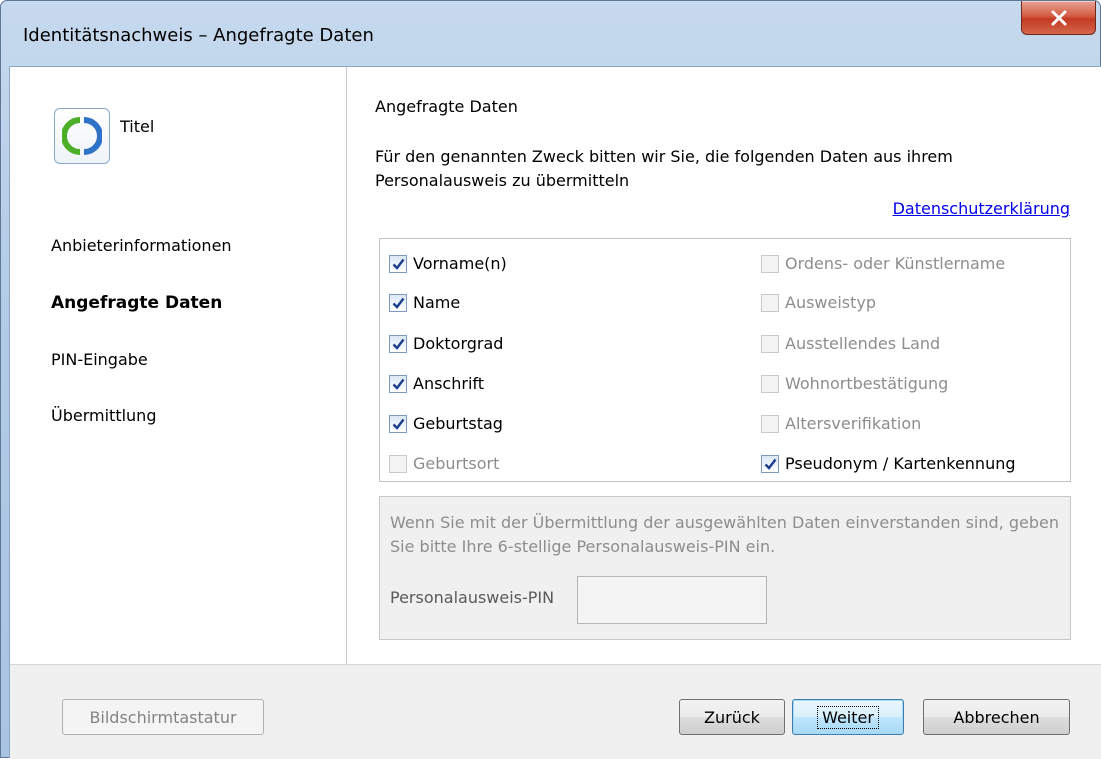 The image size is (1101, 759). Describe the element at coordinates (981, 208) in the screenshot. I see `privacy-policy-link: Datenschutzerklärung` at that location.